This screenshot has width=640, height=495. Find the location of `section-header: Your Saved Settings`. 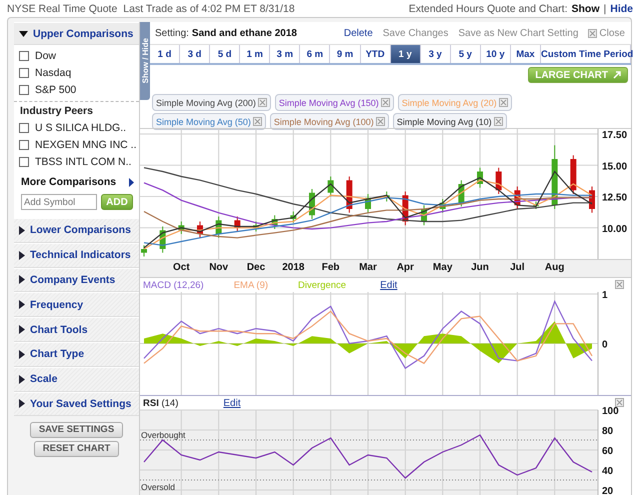

section-header: Your Saved Settings is located at coordinates (76, 404).